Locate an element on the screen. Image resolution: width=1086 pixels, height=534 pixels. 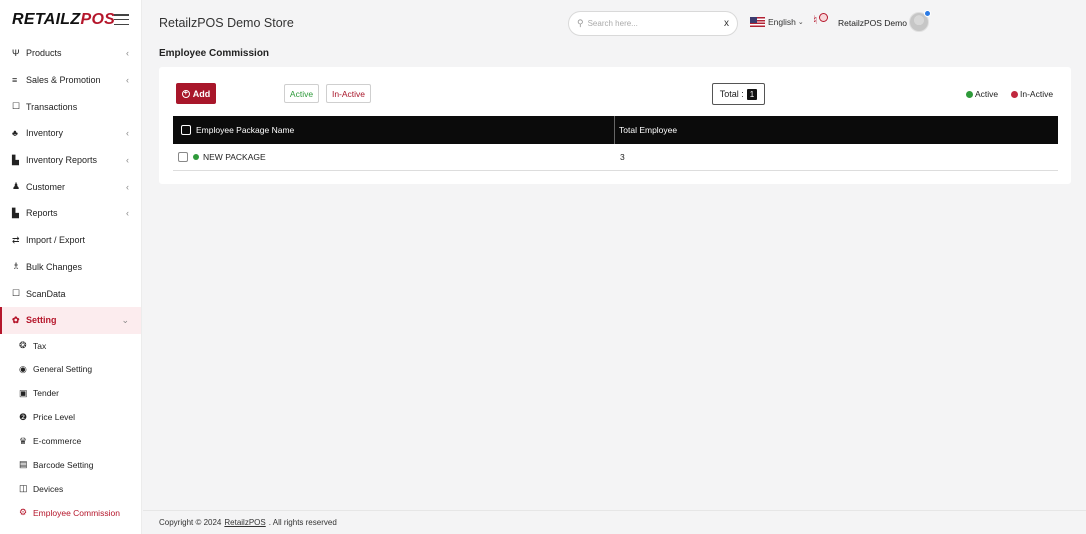
submenu-item-price-level: ❷ Price Level is located at coordinates (70, 417).